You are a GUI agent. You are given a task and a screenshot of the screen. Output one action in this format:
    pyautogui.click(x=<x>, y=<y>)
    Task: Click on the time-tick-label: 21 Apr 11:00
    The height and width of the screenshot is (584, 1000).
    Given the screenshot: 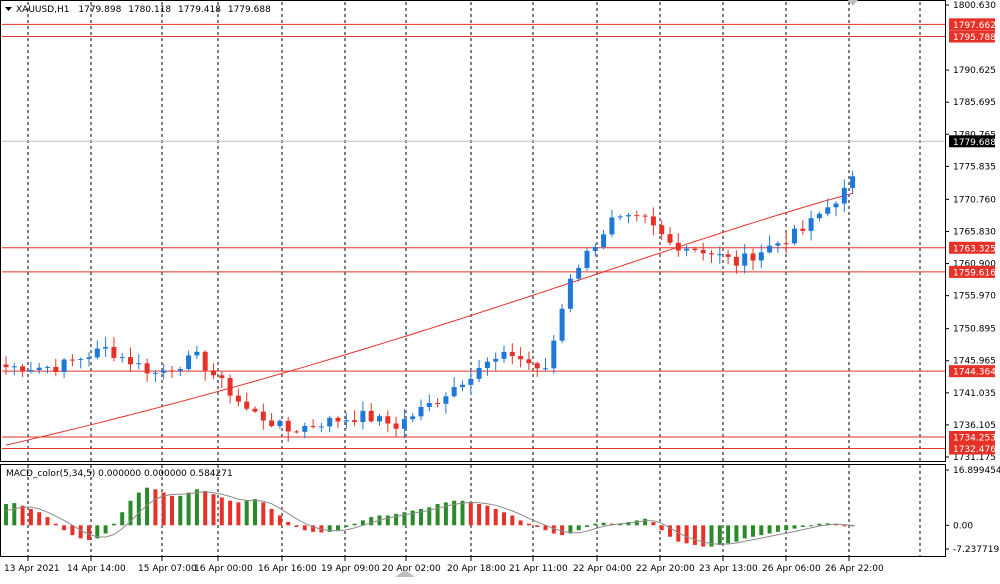 What is the action you would take?
    pyautogui.click(x=538, y=569)
    